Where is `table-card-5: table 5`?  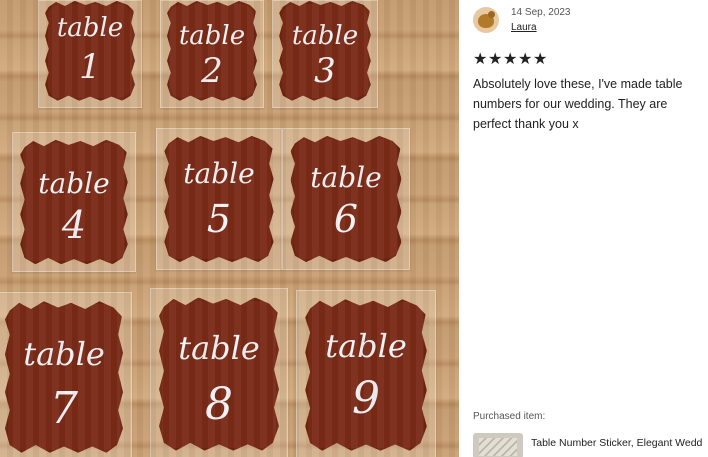
table-card-5: table 5 is located at coordinates (219, 199).